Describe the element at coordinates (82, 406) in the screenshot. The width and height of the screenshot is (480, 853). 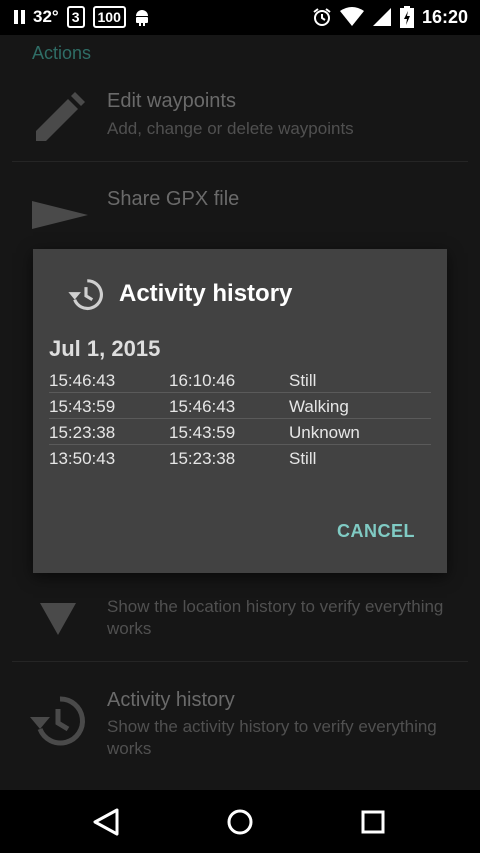
I see `start-time: 15:43:59` at that location.